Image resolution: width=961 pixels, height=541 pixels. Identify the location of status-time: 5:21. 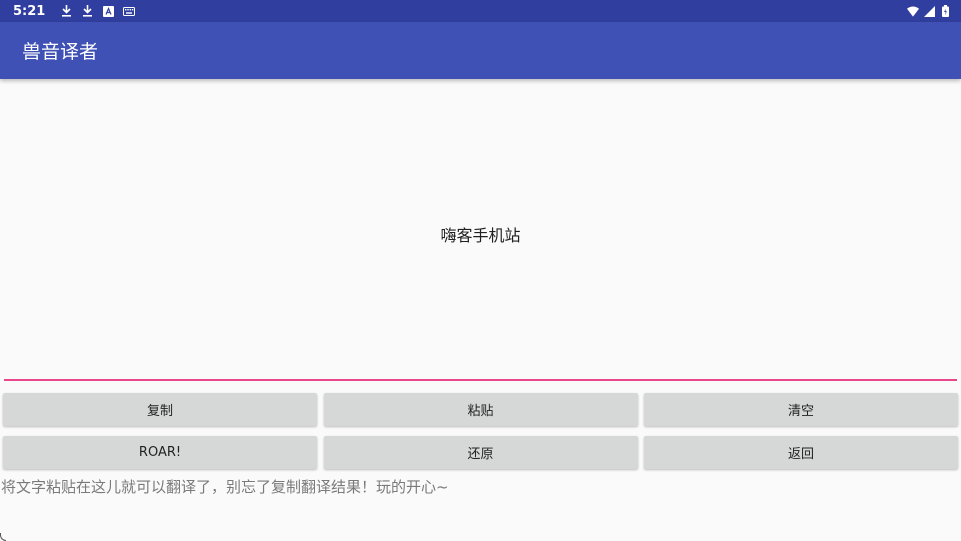
(29, 11).